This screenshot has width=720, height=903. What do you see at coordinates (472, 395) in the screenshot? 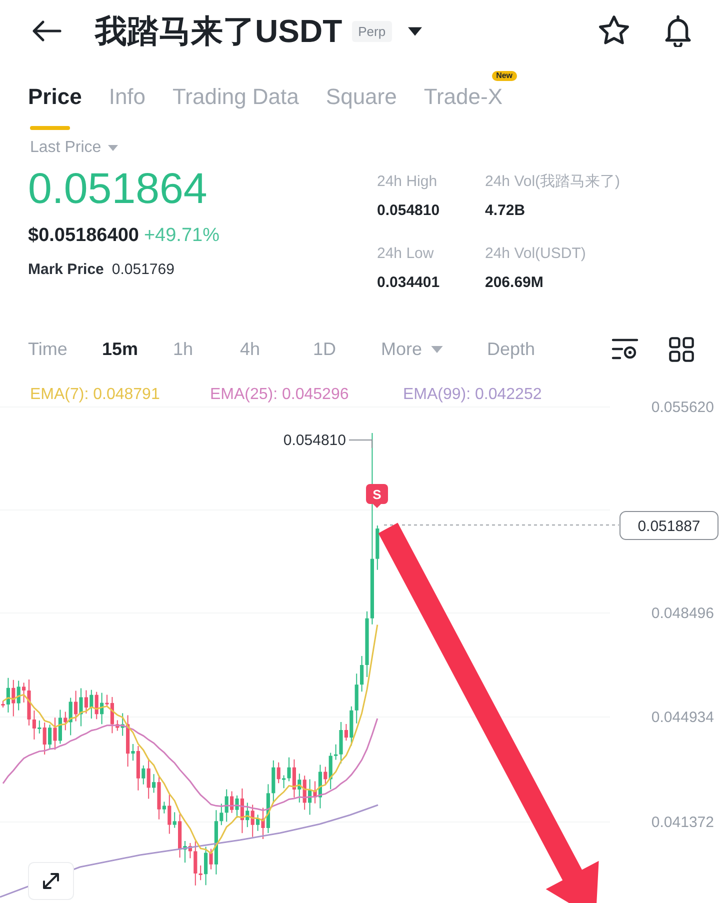
I see `ema-legend: EMA(99): 0.042252` at bounding box center [472, 395].